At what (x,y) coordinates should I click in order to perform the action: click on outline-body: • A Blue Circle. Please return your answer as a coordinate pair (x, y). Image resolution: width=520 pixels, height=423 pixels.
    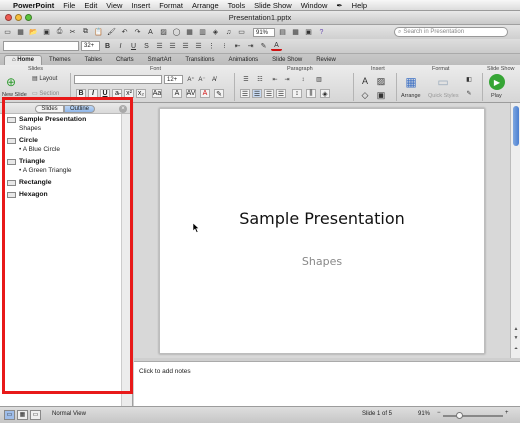
    Looking at the image, I should click on (69, 149).